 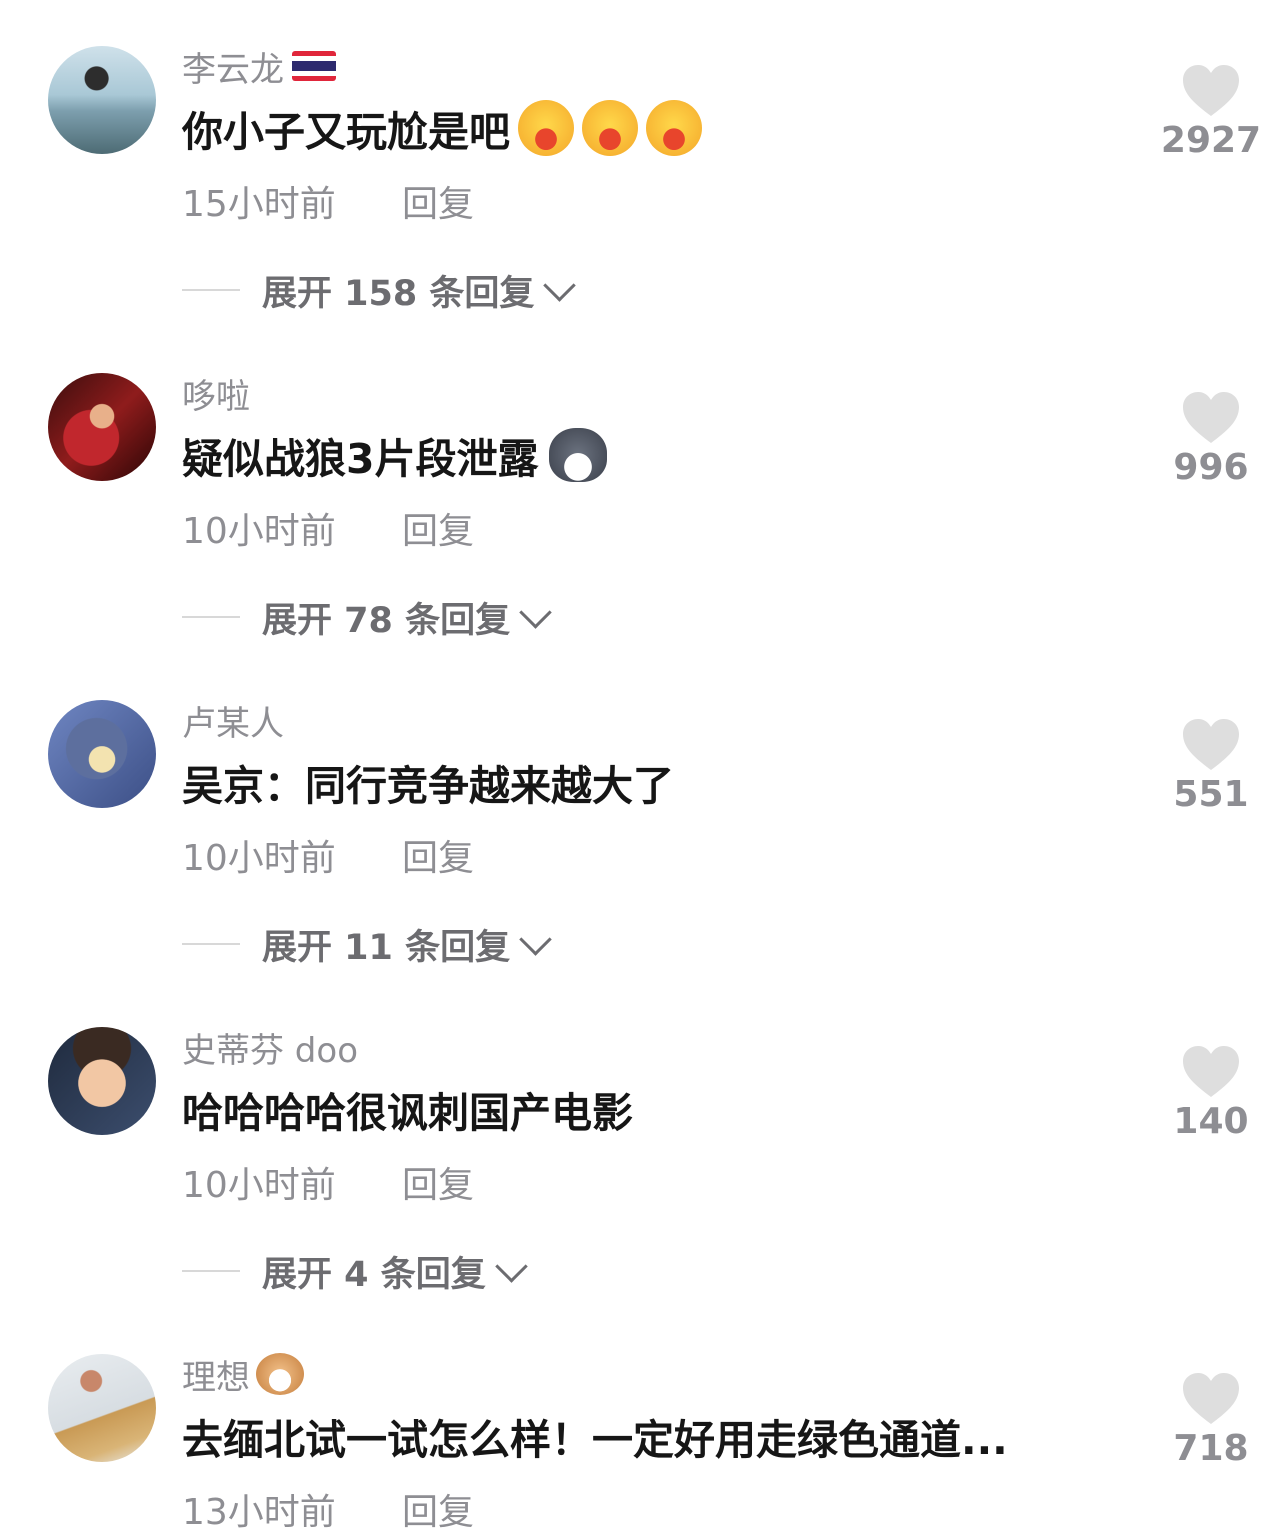 I want to click on like-button: 140, so click(x=1211, y=1093).